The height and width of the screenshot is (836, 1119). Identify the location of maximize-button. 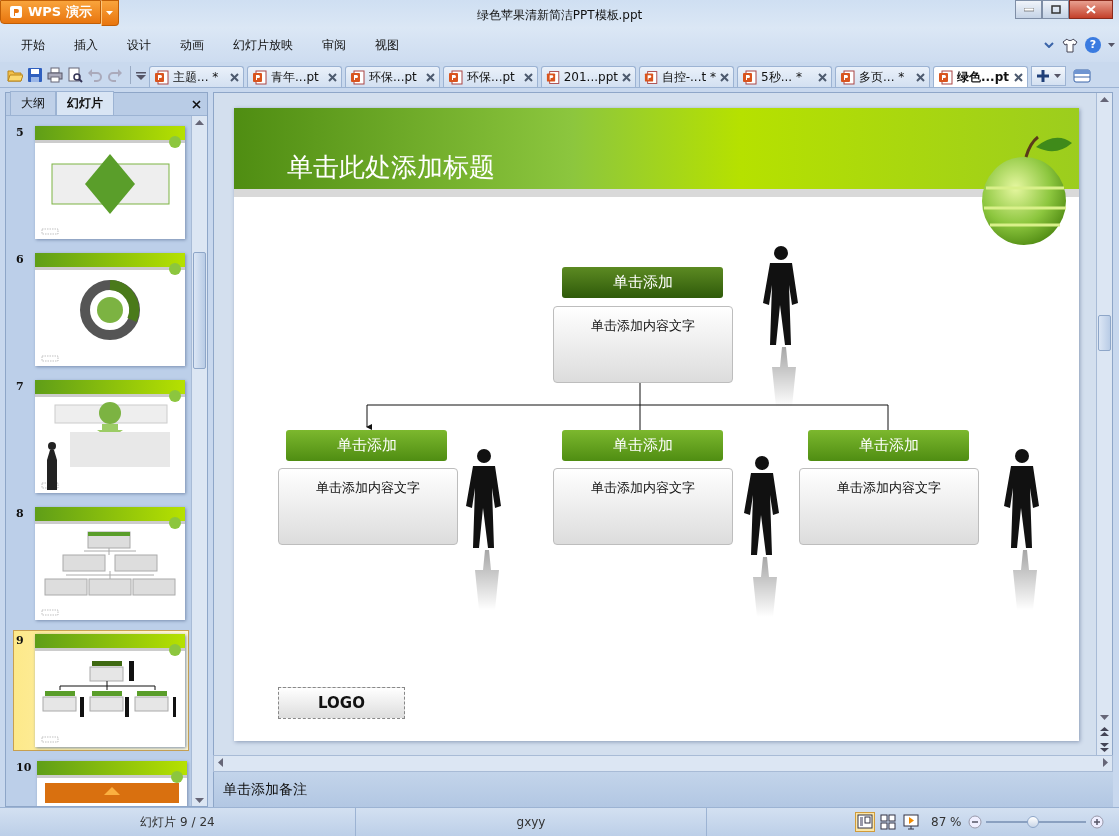
(1055, 9).